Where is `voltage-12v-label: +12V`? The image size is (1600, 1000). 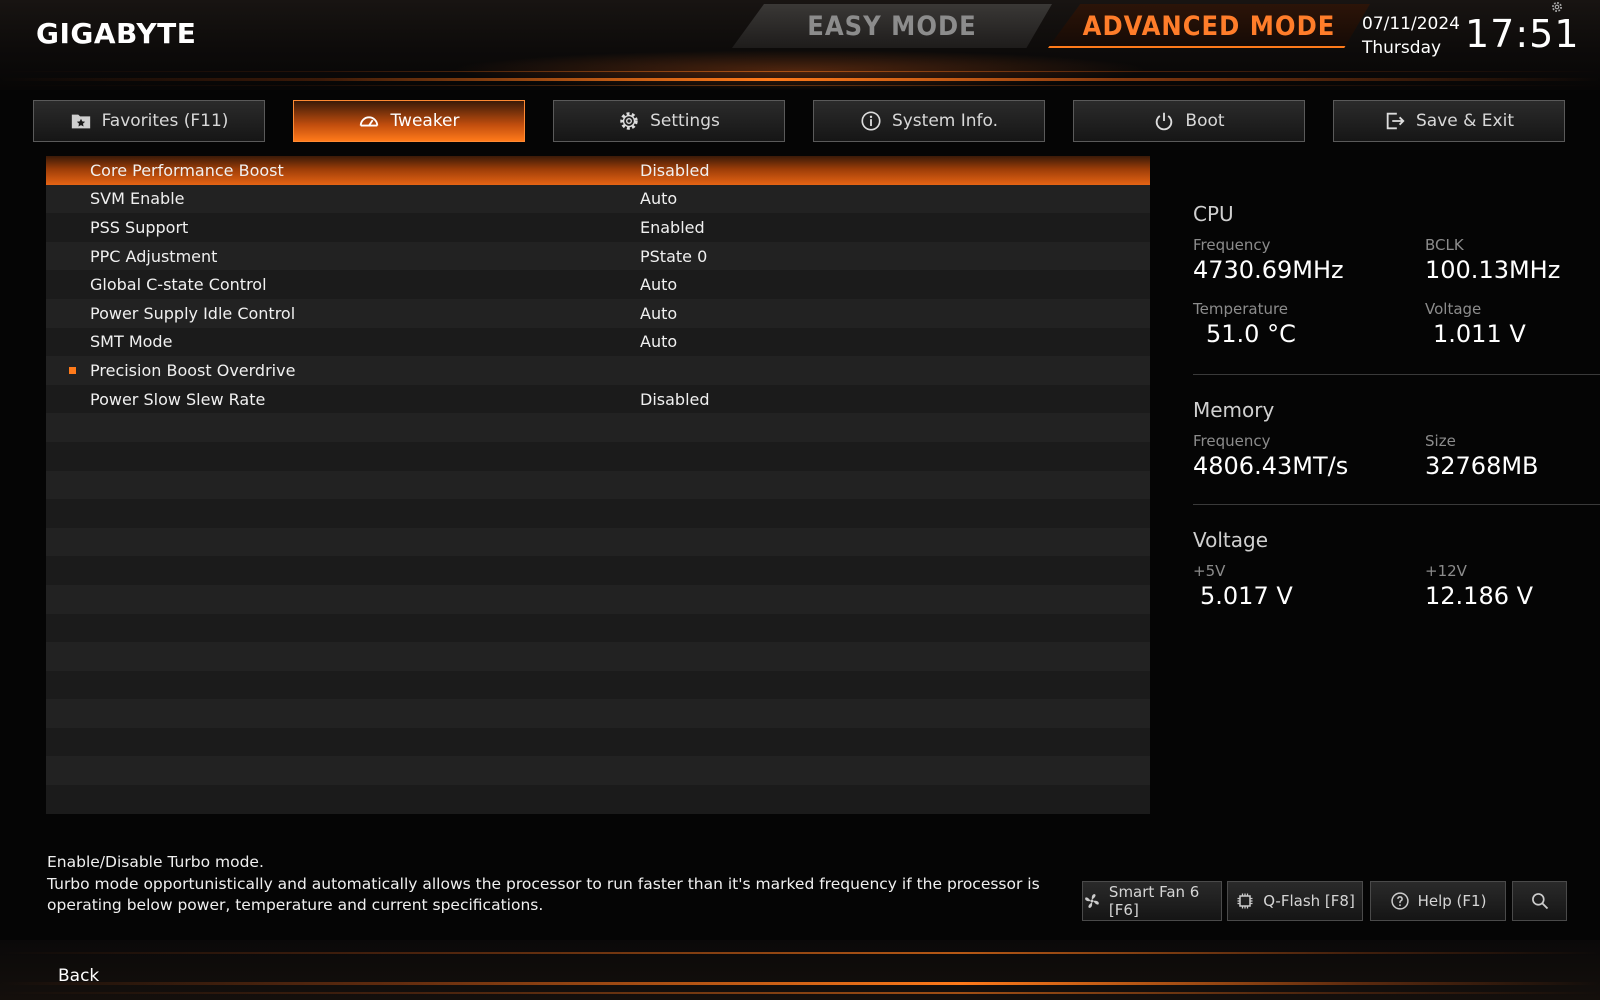
voltage-12v-label: +12V is located at coordinates (1446, 571).